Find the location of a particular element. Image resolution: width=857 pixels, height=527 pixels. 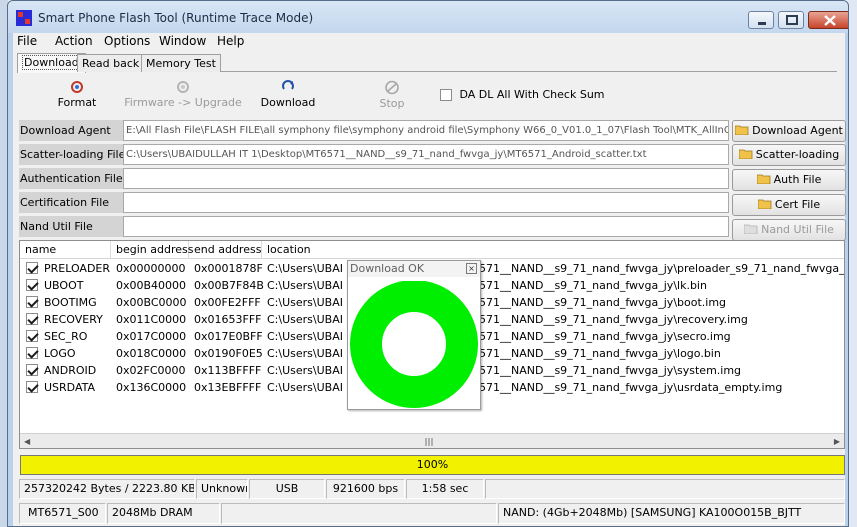

desktop-right-edge is located at coordinates (852, 263).